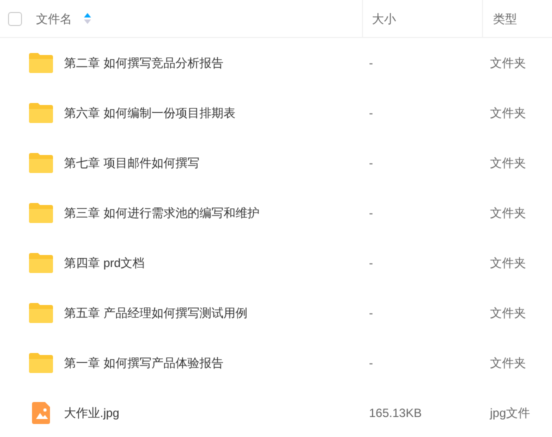 The image size is (552, 437). Describe the element at coordinates (505, 19) in the screenshot. I see `column-header: 类型` at that location.